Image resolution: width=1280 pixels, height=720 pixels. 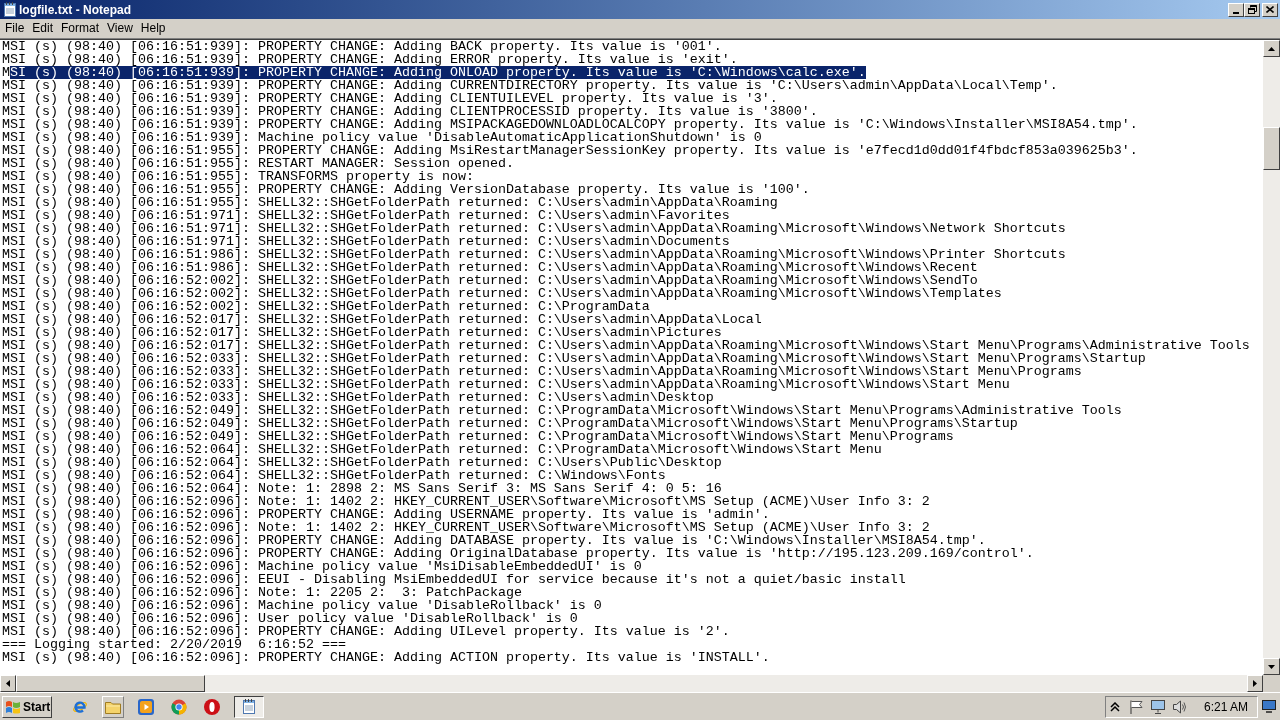 What do you see at coordinates (502, 293) in the screenshot?
I see `text-line: MSI (s) (98:40) [06:16:52:002]: SHELL32::SHGetFolderPath returned: C:\Users\admin\AppData\Roaming\Microsoft\Windows\Templates` at bounding box center [502, 293].